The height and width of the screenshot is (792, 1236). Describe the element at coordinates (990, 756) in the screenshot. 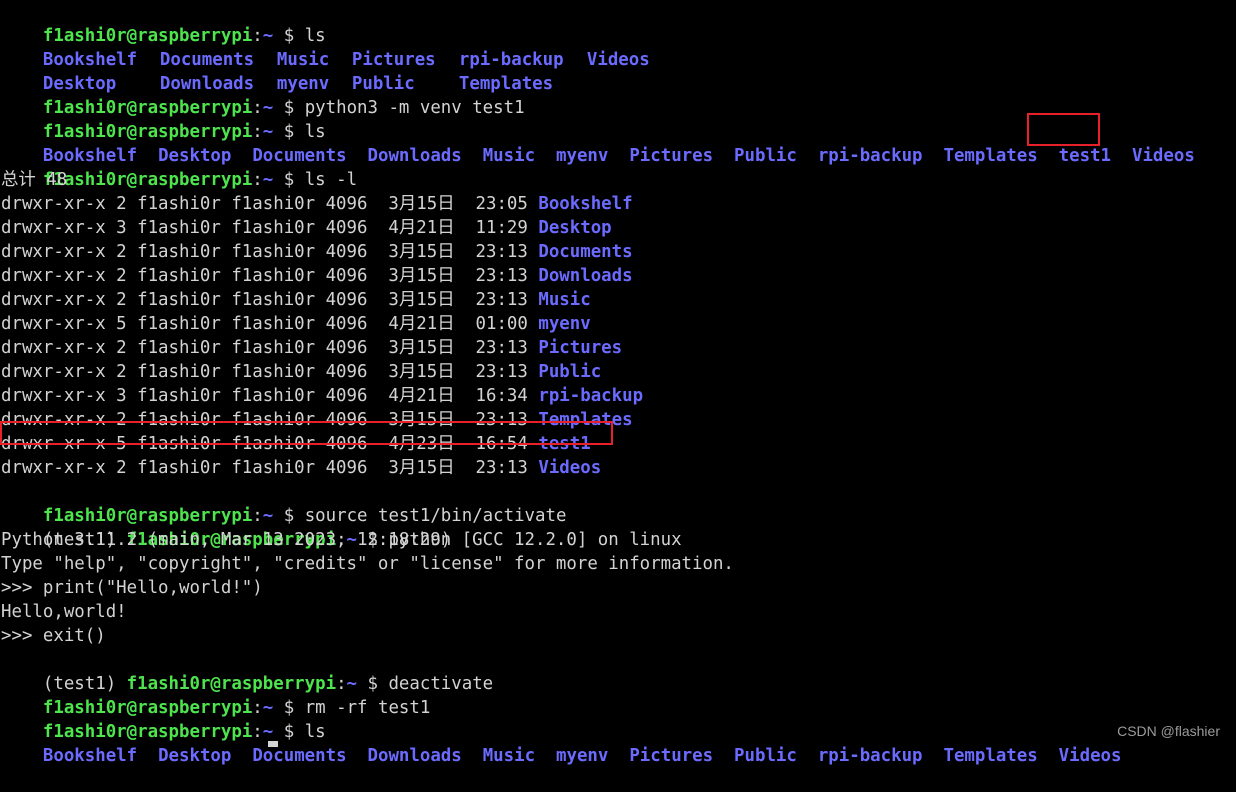

I see `dir-entry: Templates` at that location.